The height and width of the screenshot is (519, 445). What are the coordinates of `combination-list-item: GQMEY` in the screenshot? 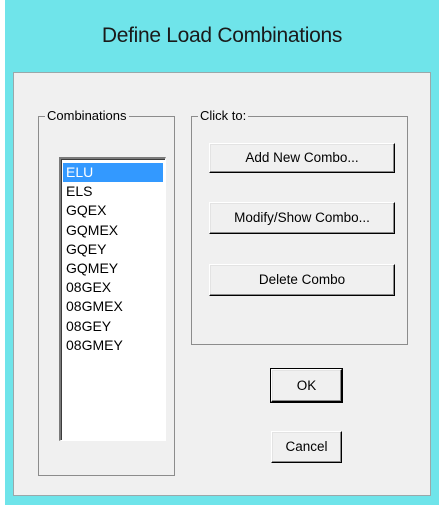 It's located at (113, 268).